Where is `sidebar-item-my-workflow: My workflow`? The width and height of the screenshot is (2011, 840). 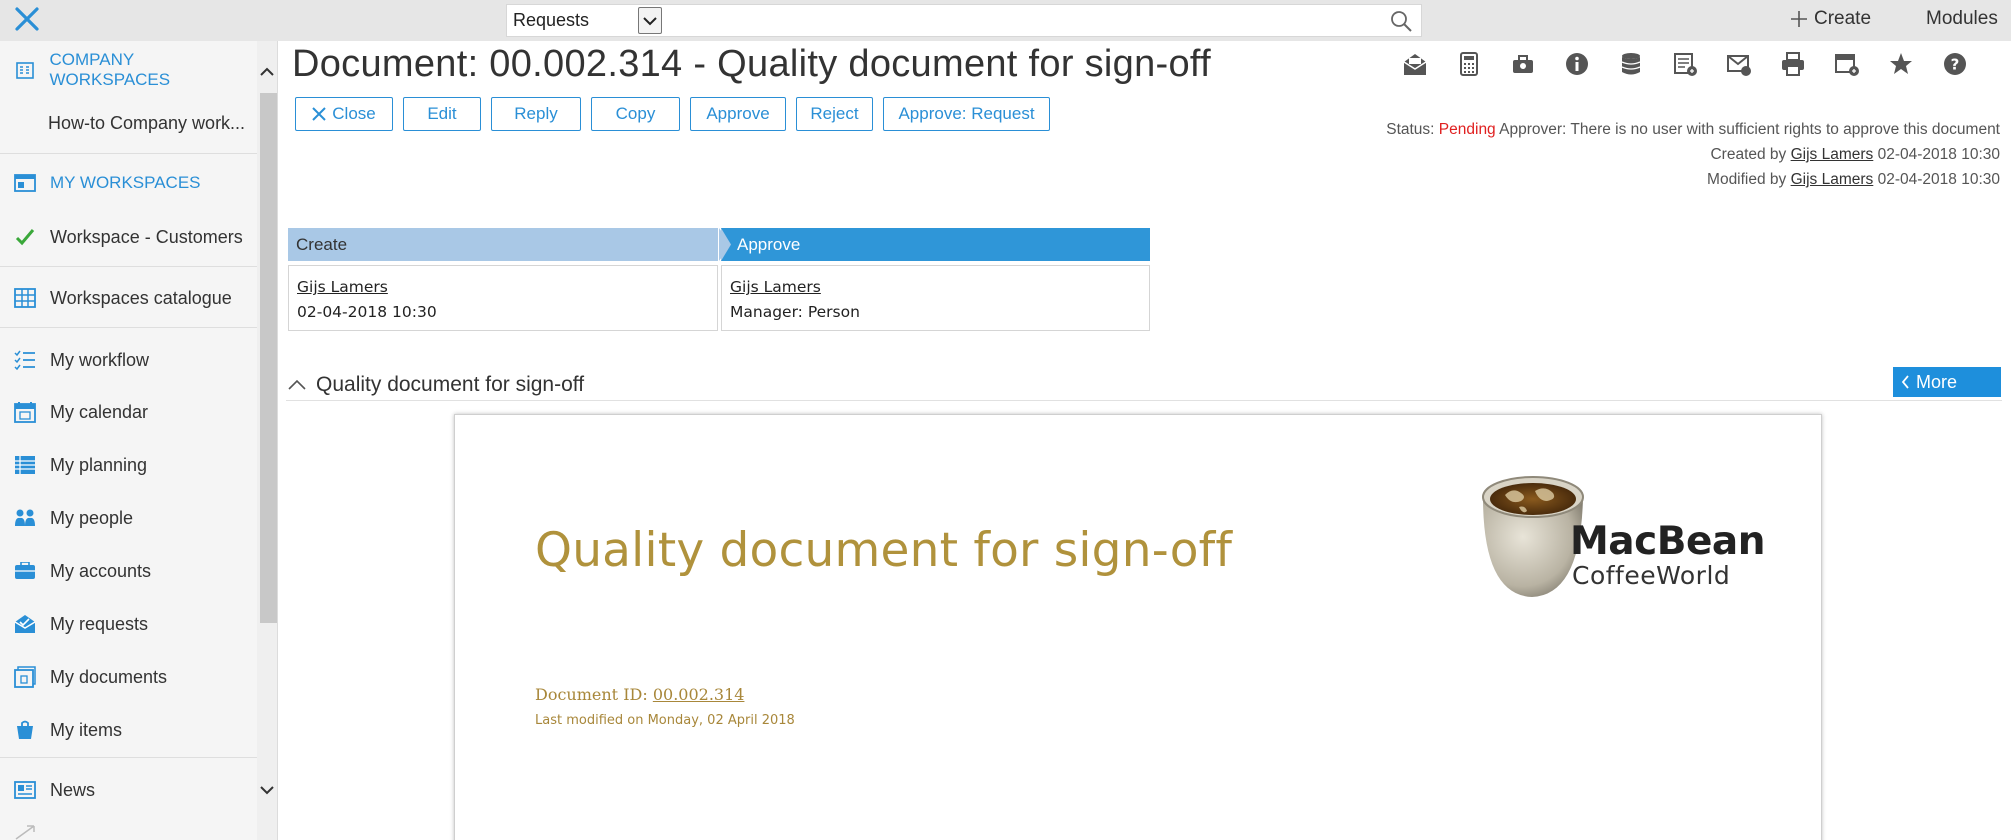
sidebar-item-my-workflow: My workflow is located at coordinates (127, 360).